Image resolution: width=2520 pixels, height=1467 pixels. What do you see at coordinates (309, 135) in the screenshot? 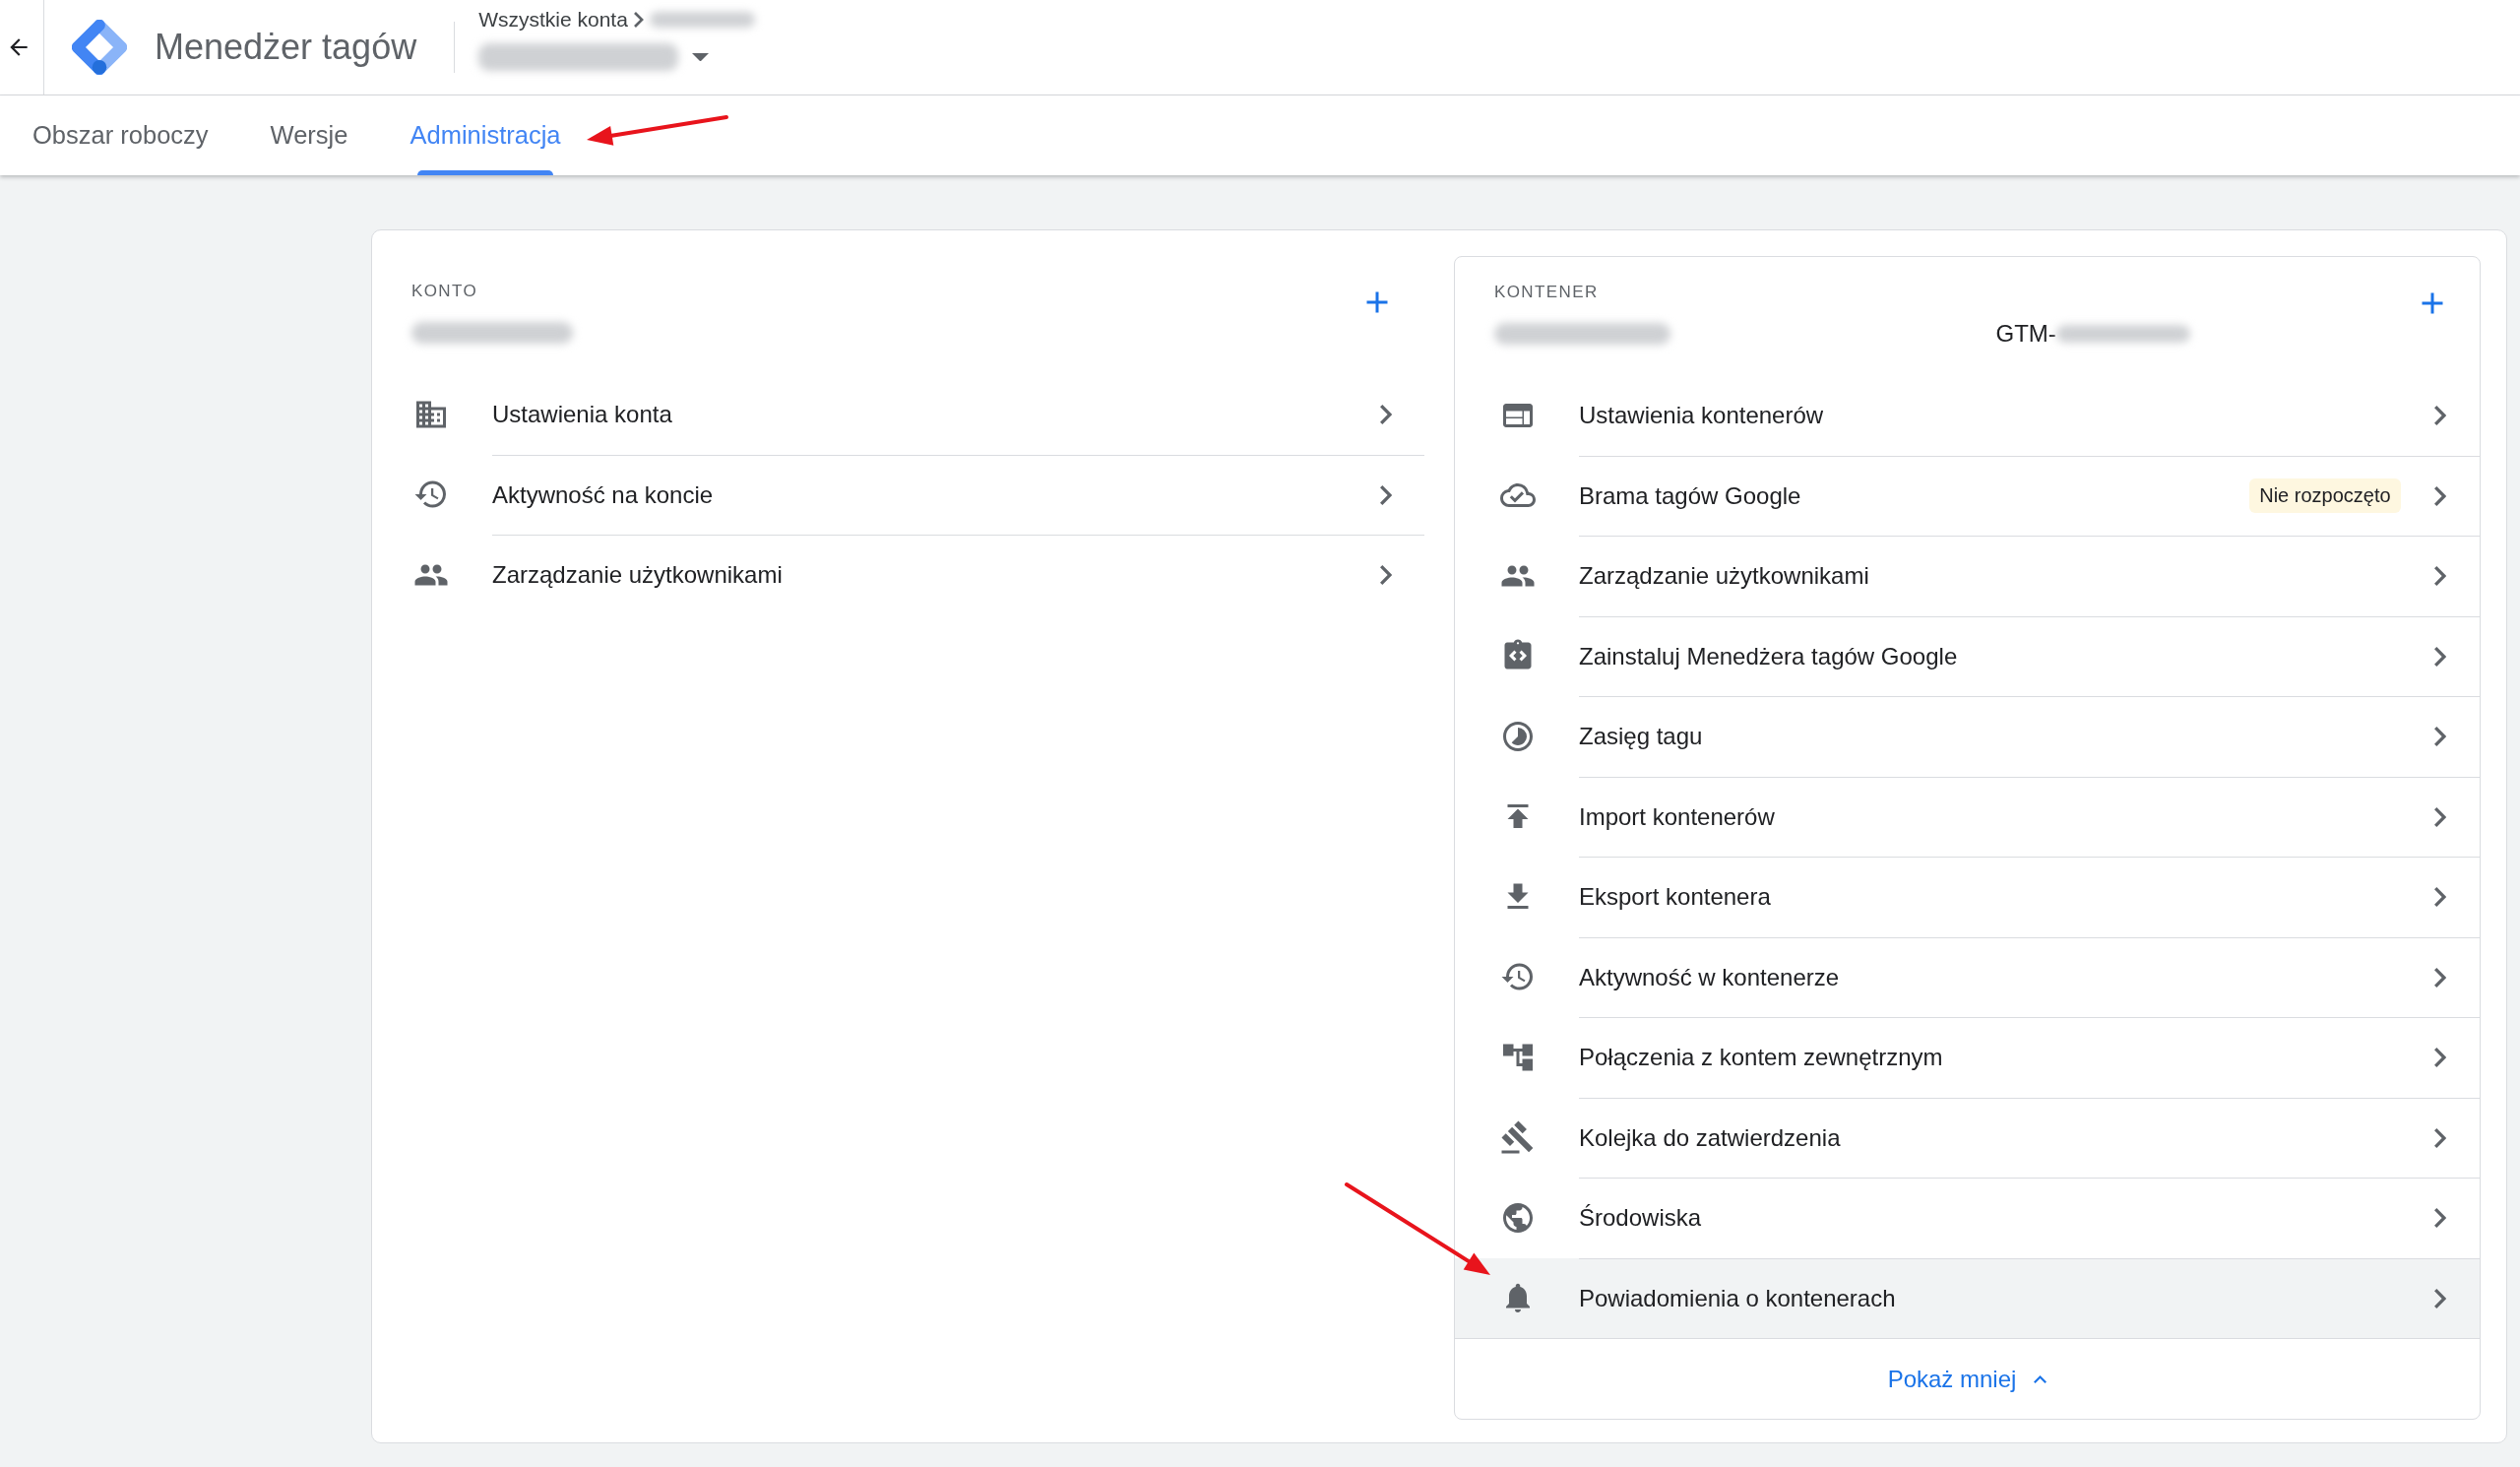
I see `tab: Wersje` at bounding box center [309, 135].